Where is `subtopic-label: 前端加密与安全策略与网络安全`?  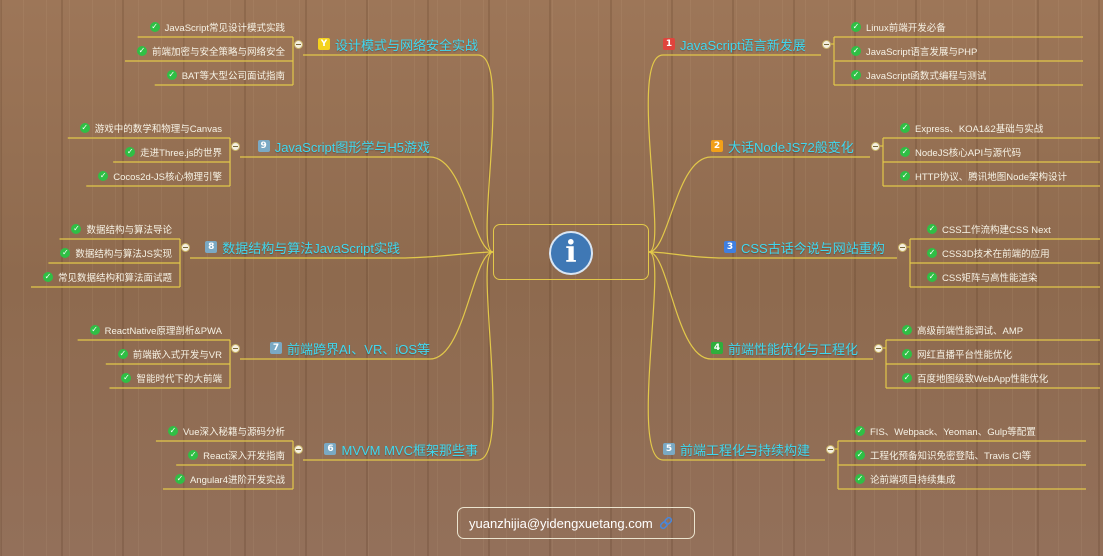 subtopic-label: 前端加密与安全策略与网络安全 is located at coordinates (218, 52).